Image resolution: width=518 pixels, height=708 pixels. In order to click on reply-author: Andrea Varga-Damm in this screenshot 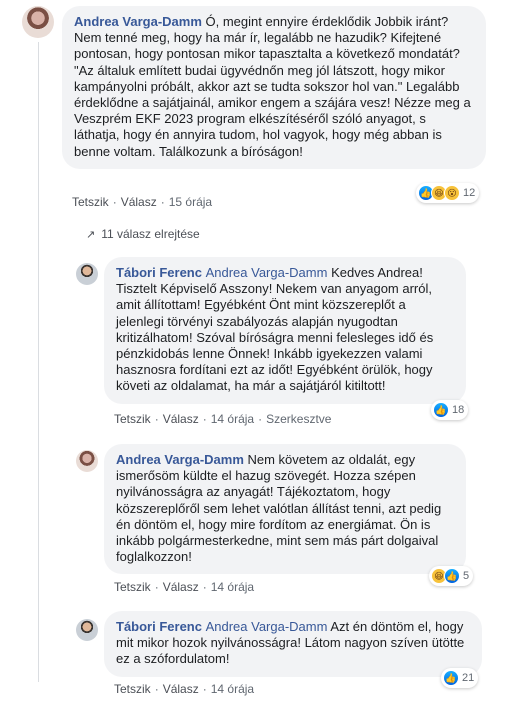, I will do `click(182, 459)`.